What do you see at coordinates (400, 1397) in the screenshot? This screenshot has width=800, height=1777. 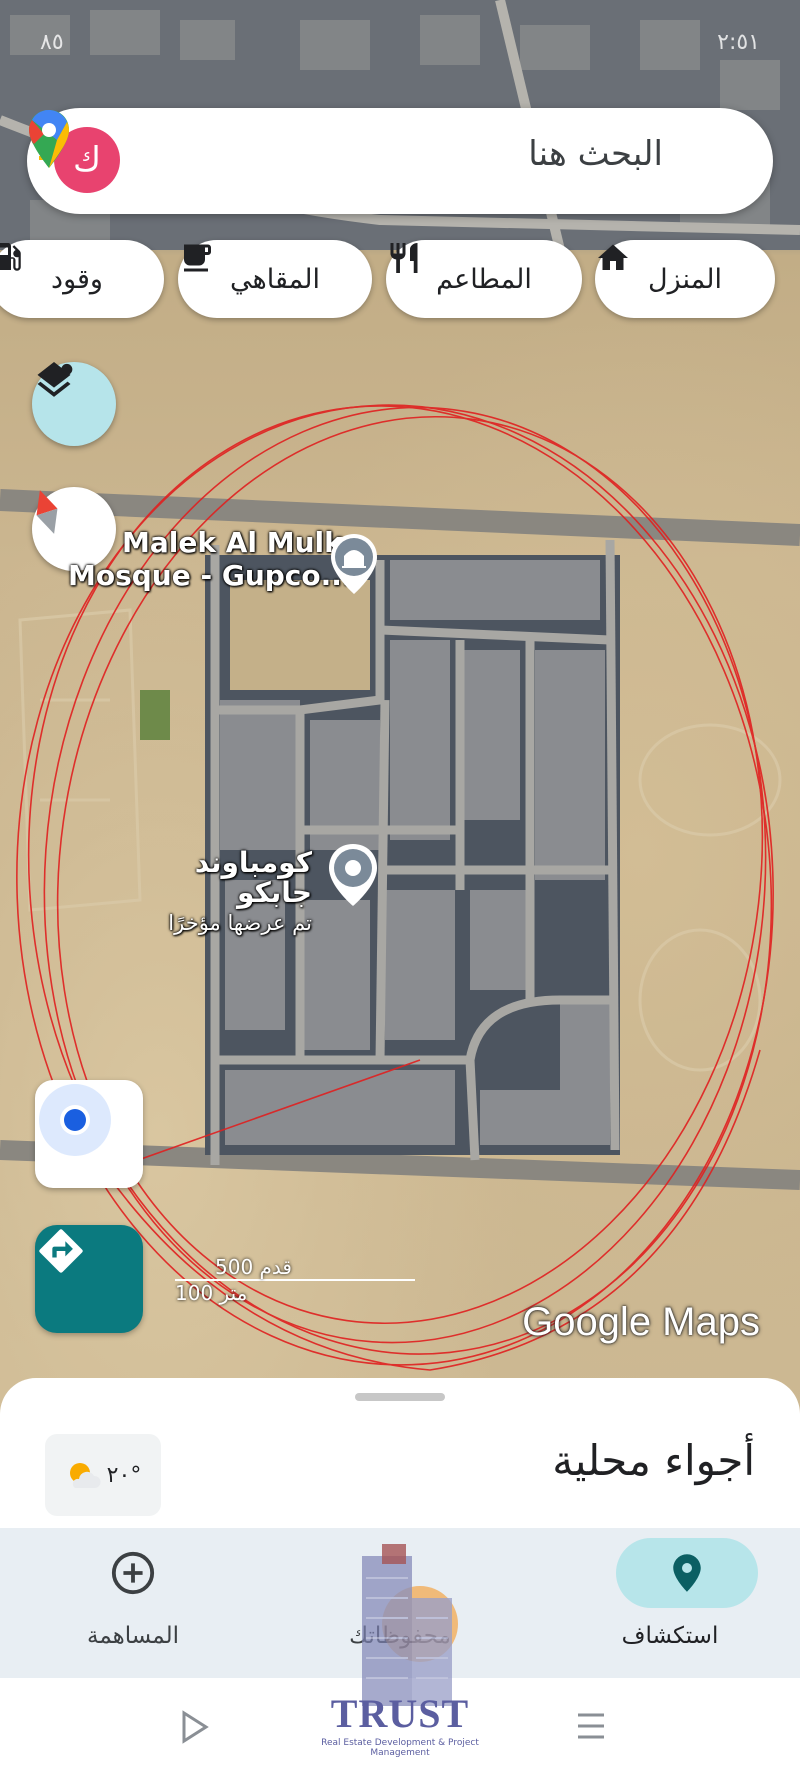 I see `sheet-drag-handle` at bounding box center [400, 1397].